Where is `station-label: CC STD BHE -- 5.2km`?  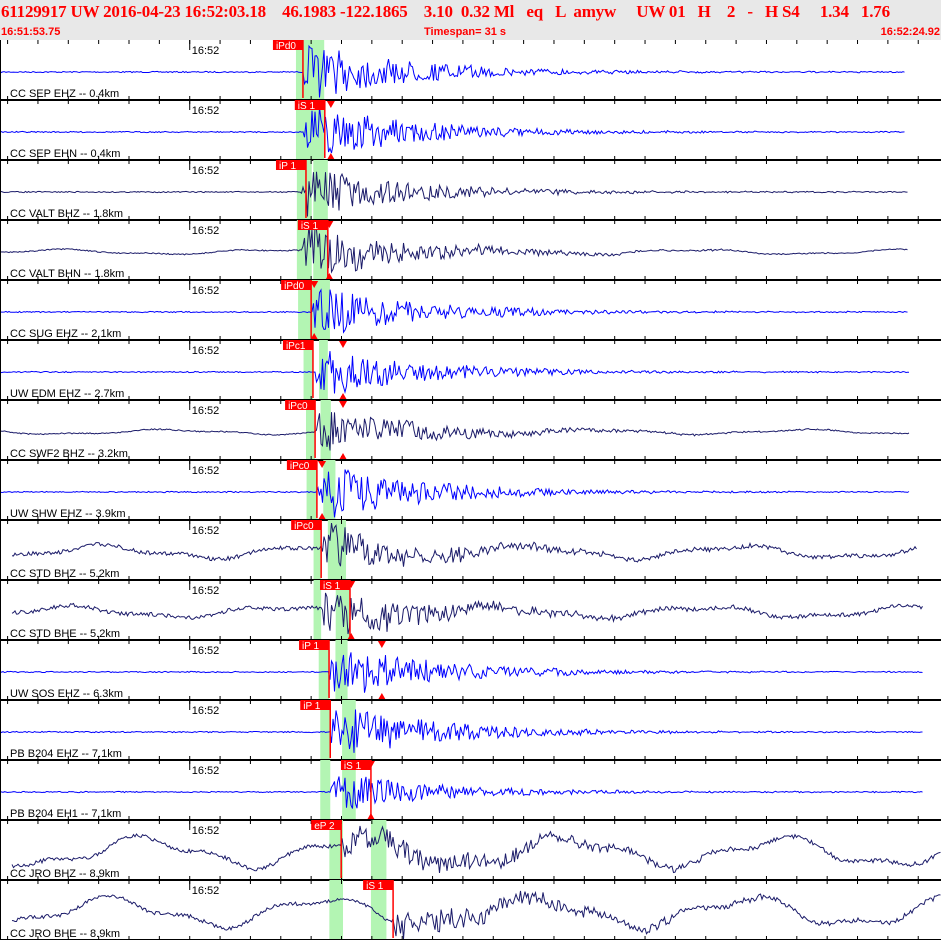 station-label: CC STD BHE -- 5.2km is located at coordinates (65, 634).